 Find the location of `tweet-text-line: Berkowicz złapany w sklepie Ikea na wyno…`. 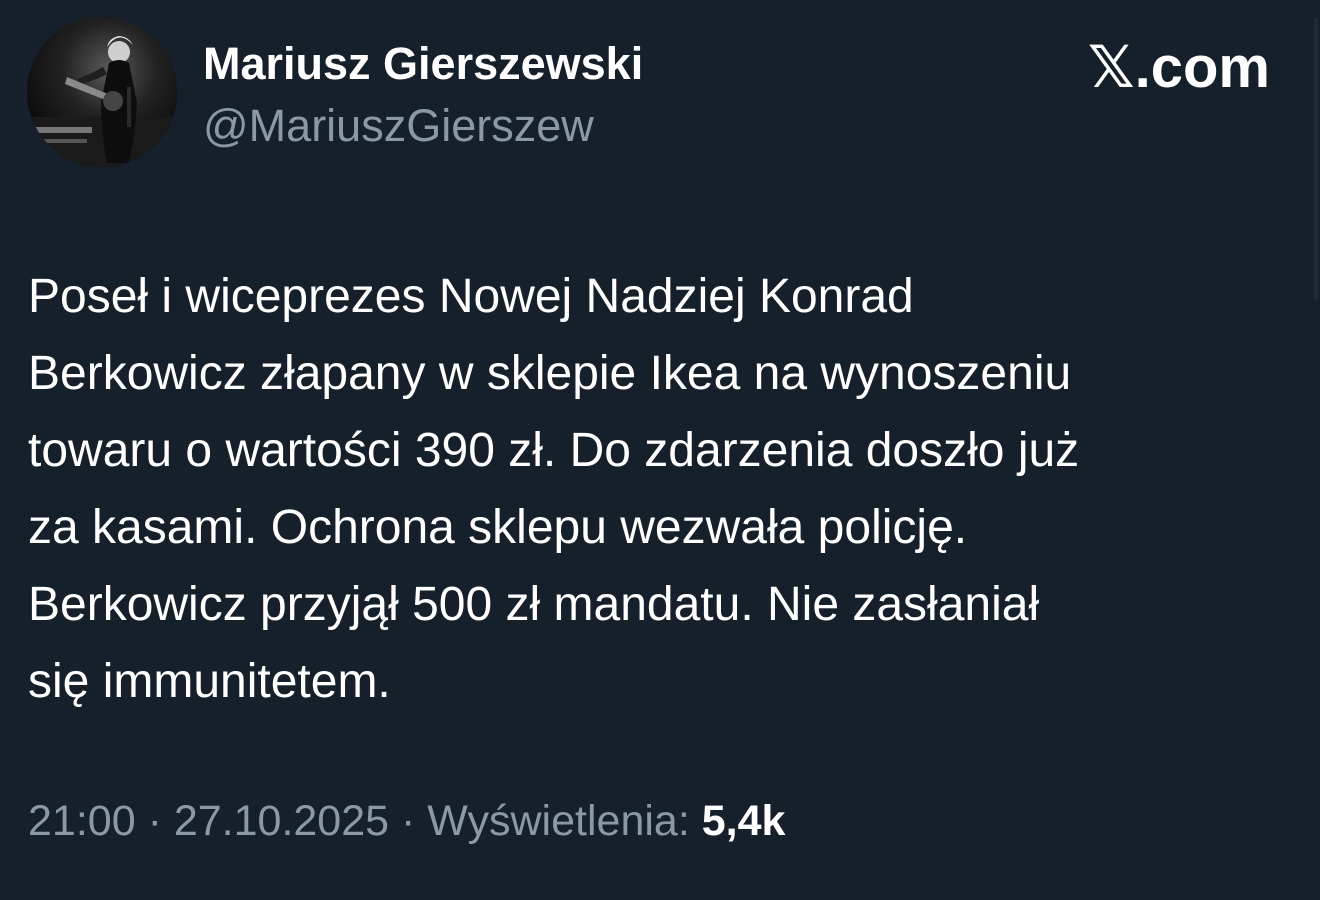

tweet-text-line: Berkowicz złapany w sklepie Ikea na wyno… is located at coordinates (550, 373).